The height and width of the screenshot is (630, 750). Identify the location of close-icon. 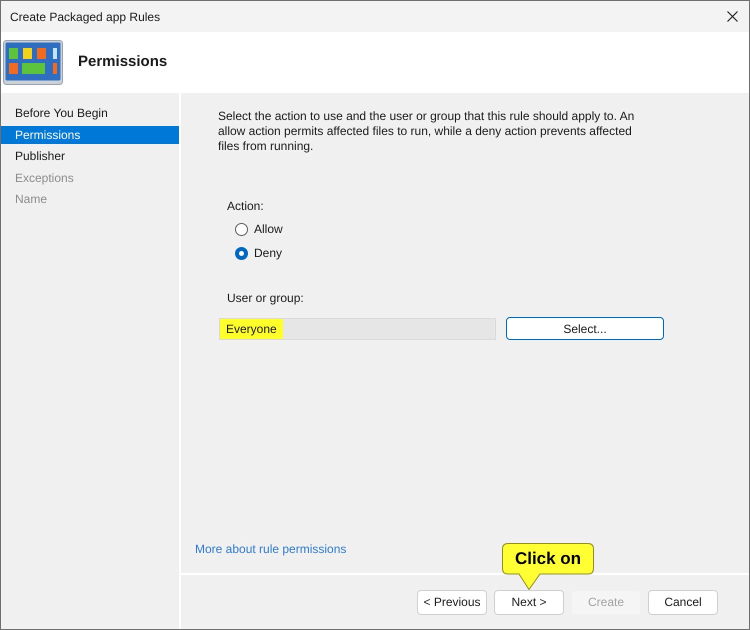
(732, 16).